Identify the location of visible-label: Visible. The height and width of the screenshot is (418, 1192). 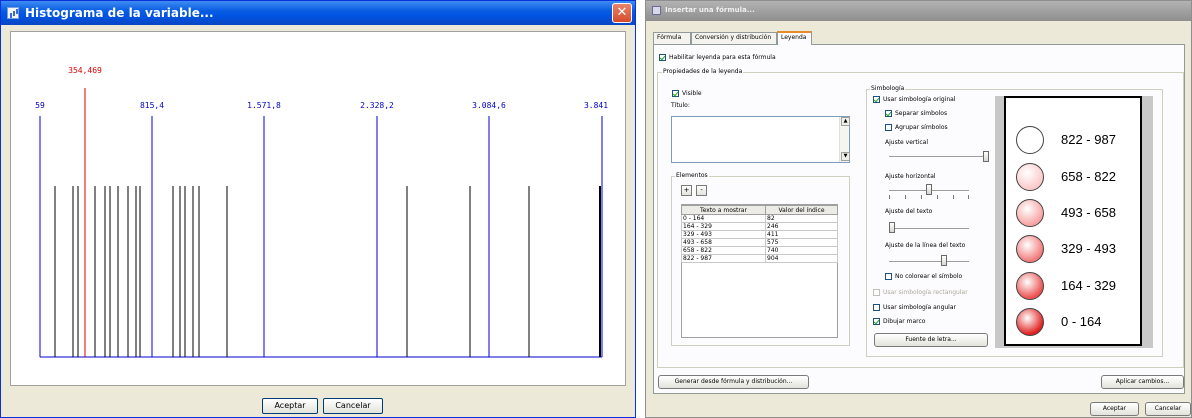
(692, 93).